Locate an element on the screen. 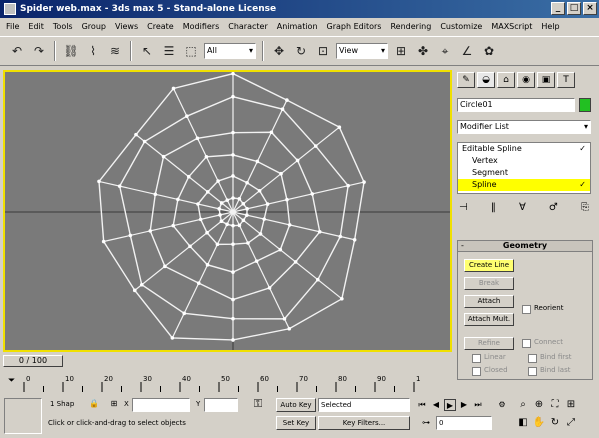 The width and height of the screenshot is (599, 438). menu-help: Help is located at coordinates (550, 26).